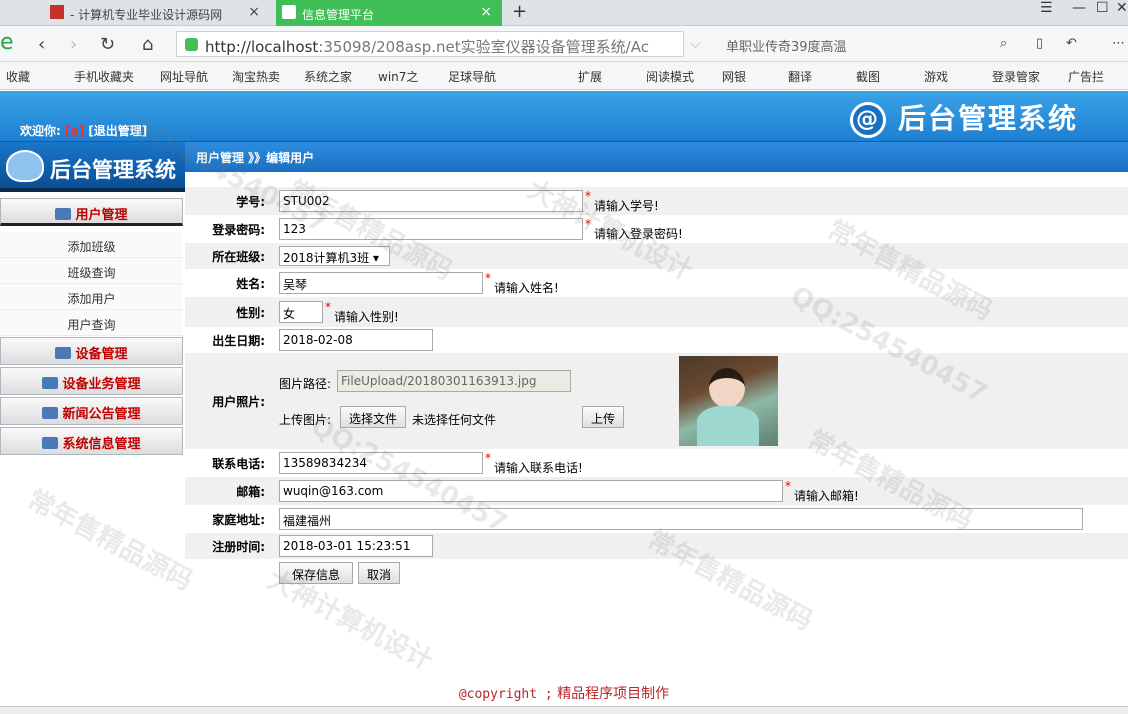 This screenshot has width=1128, height=714. What do you see at coordinates (1016, 76) in the screenshot?
I see `bookmark-item: 登录管家` at bounding box center [1016, 76].